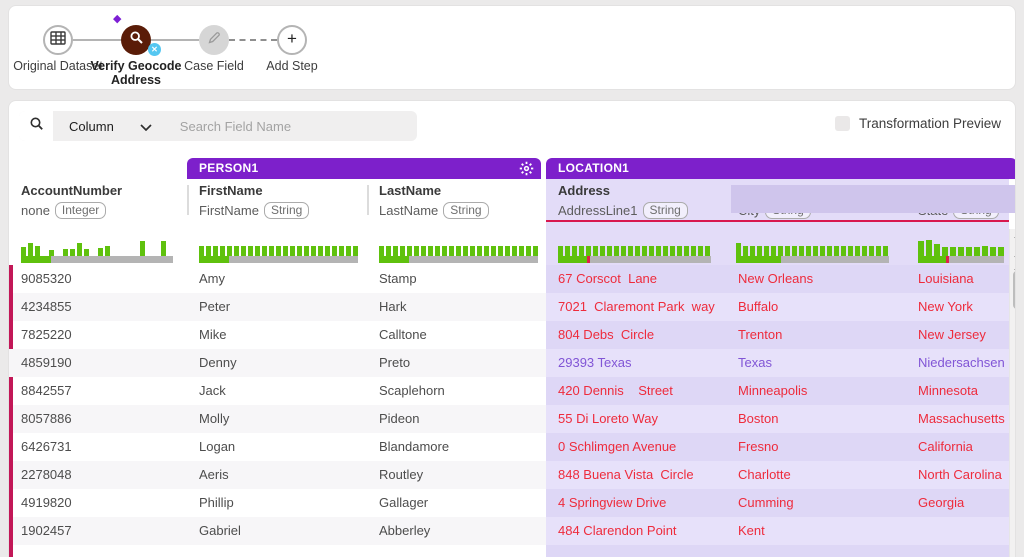 Image resolution: width=1024 pixels, height=557 pixels. I want to click on scroll-down-icon, so click(1014, 258).